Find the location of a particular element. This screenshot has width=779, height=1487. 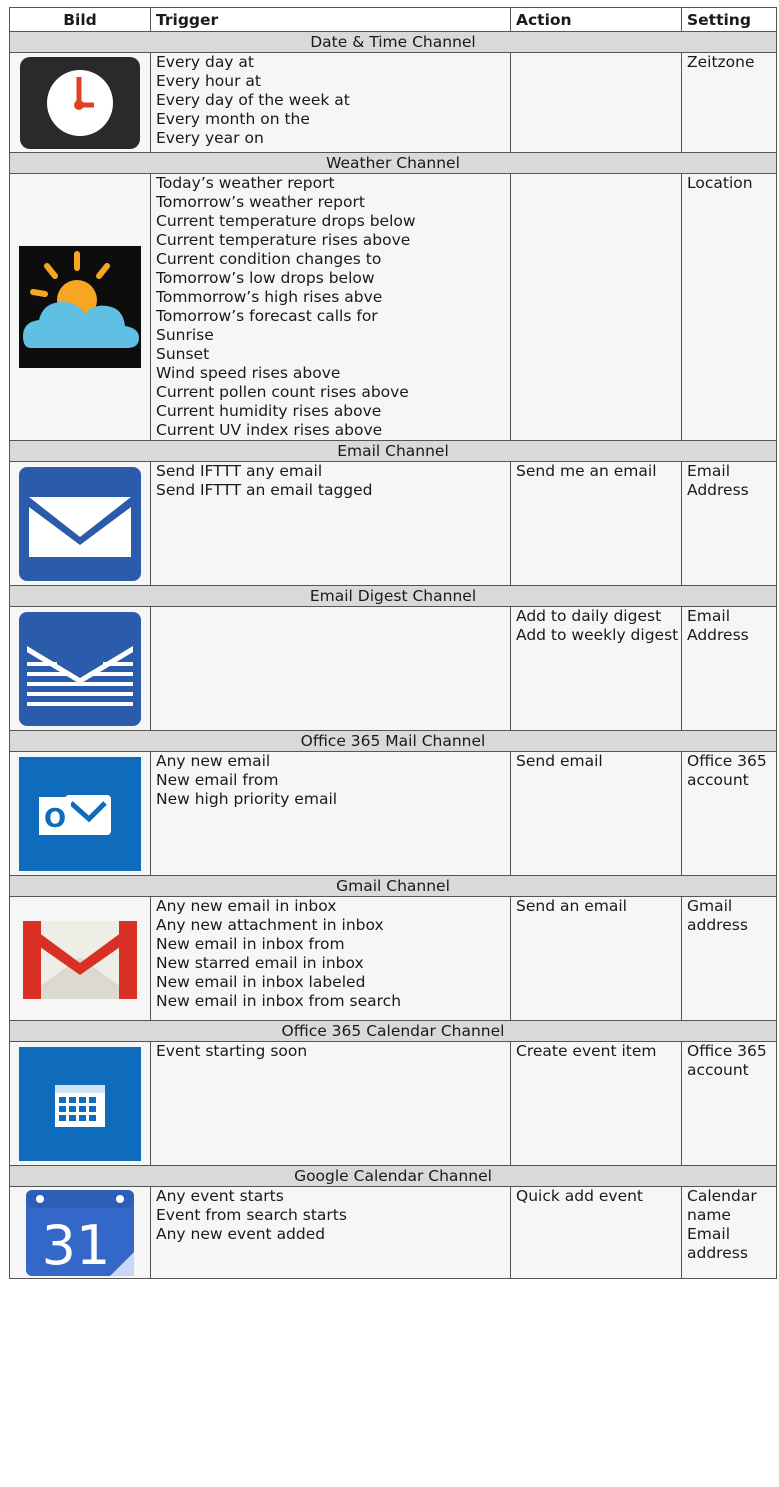

header-row: Bild Trigger Action Setting is located at coordinates (393, 19).